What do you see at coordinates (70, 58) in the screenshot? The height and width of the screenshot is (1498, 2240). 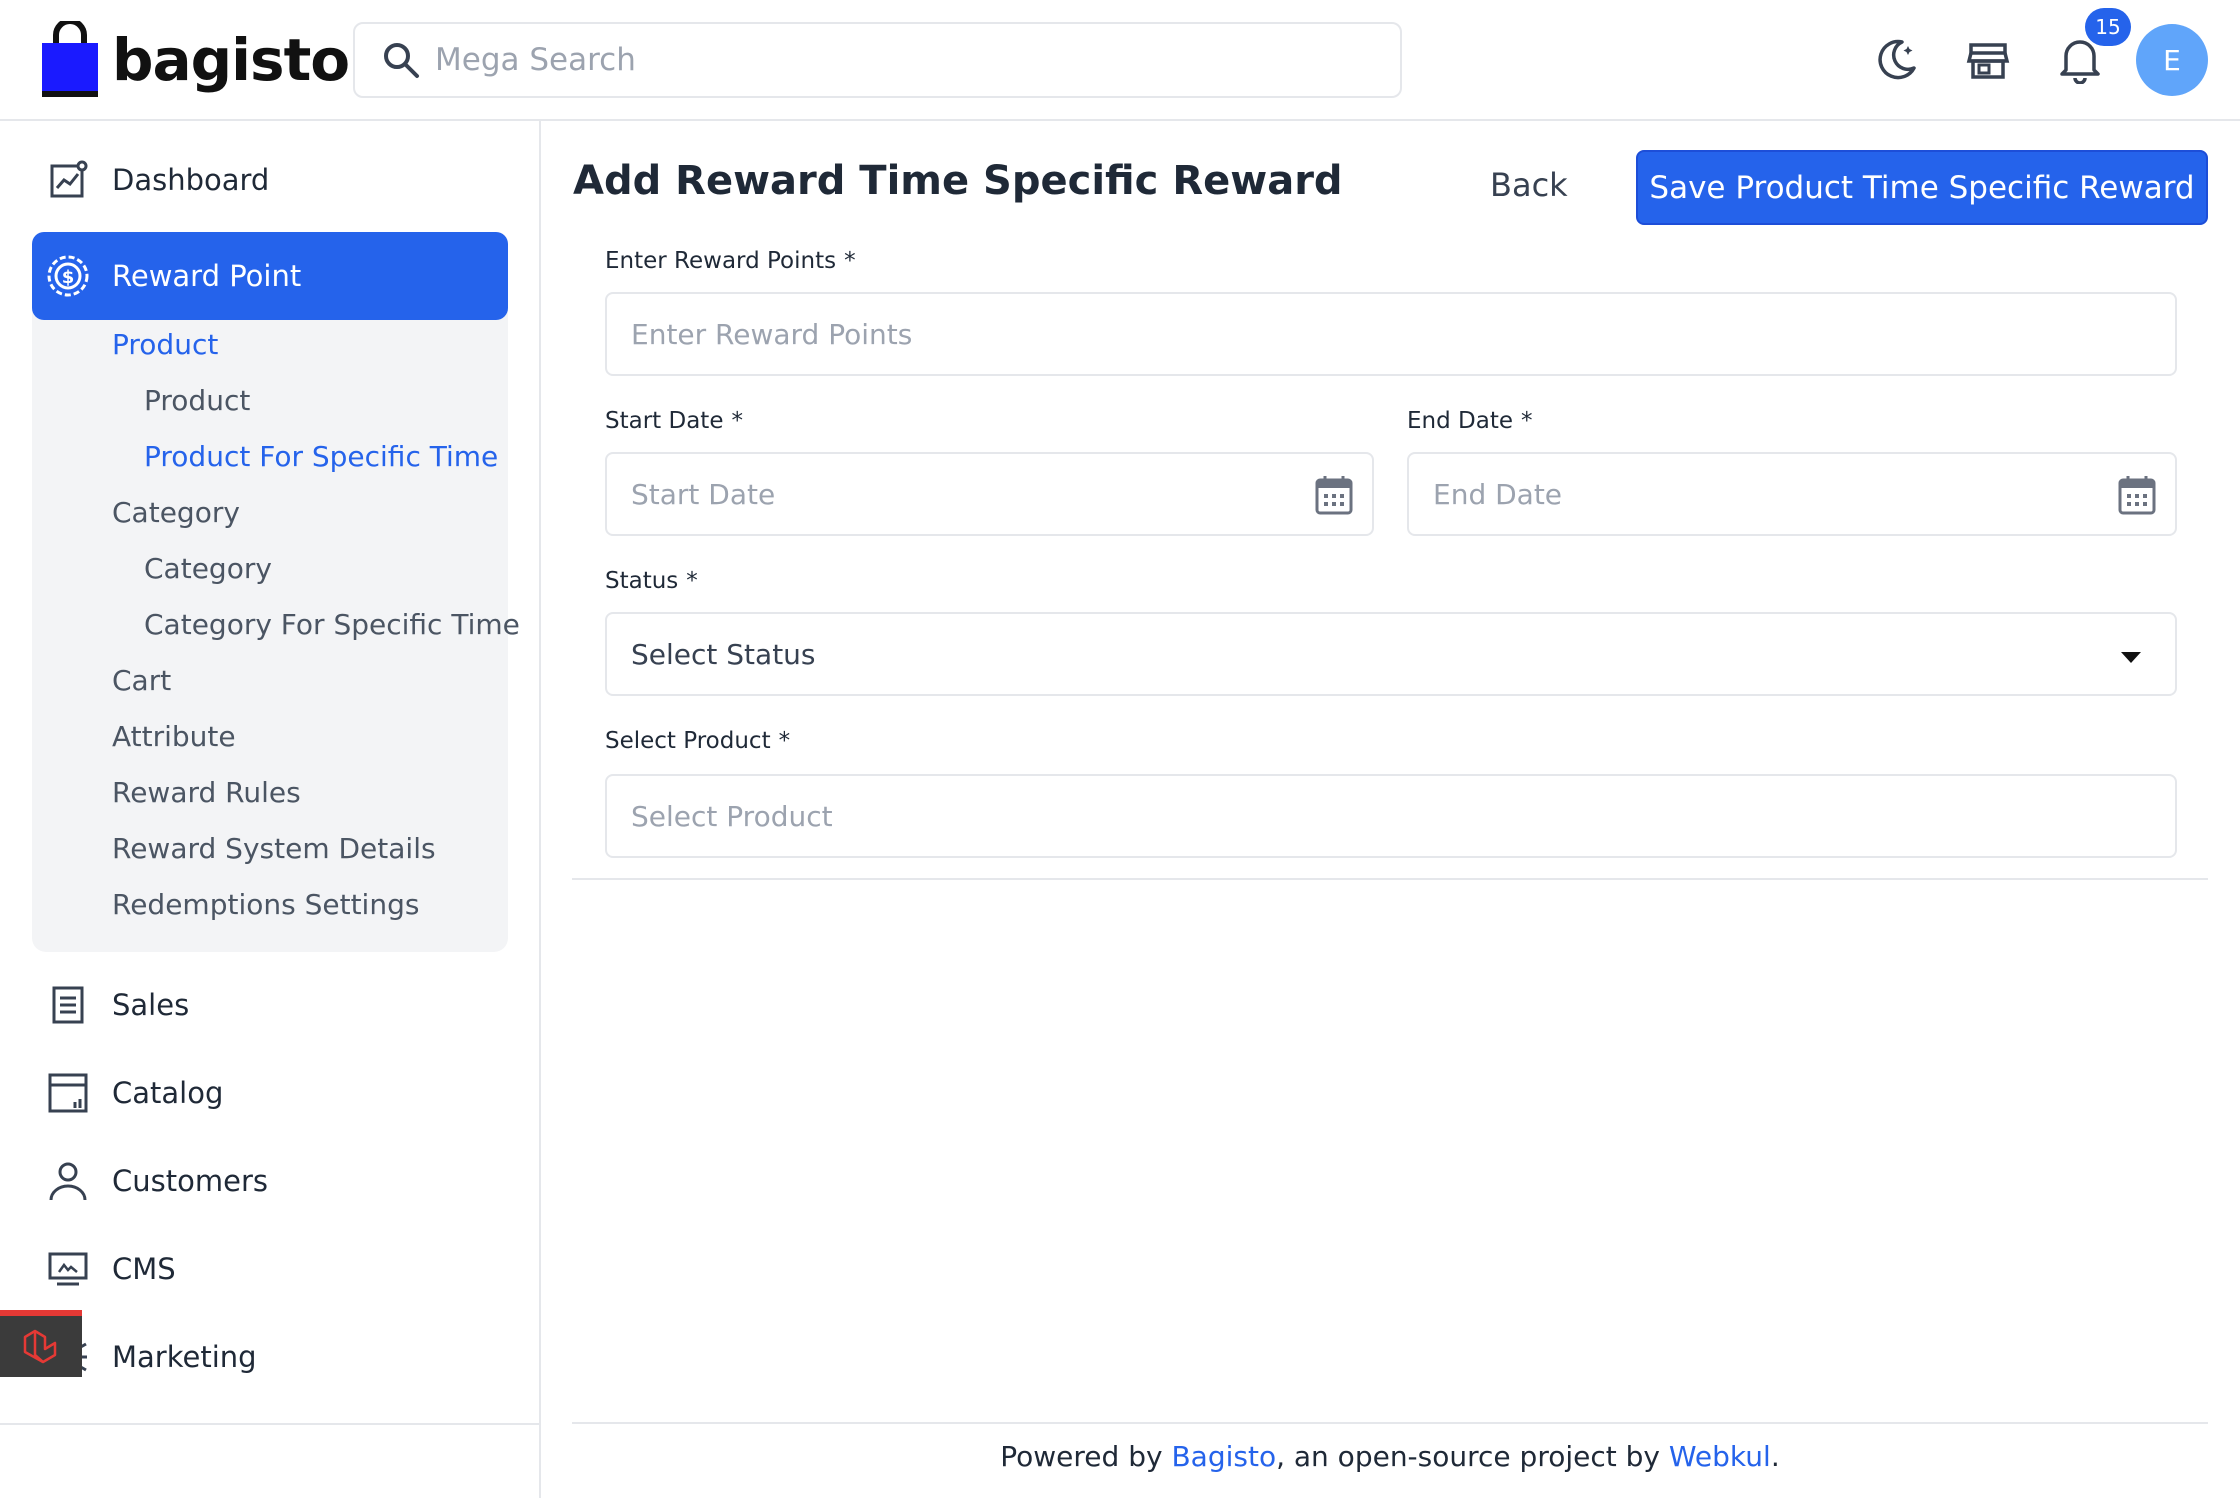 I see `shopping-bag-icon` at bounding box center [70, 58].